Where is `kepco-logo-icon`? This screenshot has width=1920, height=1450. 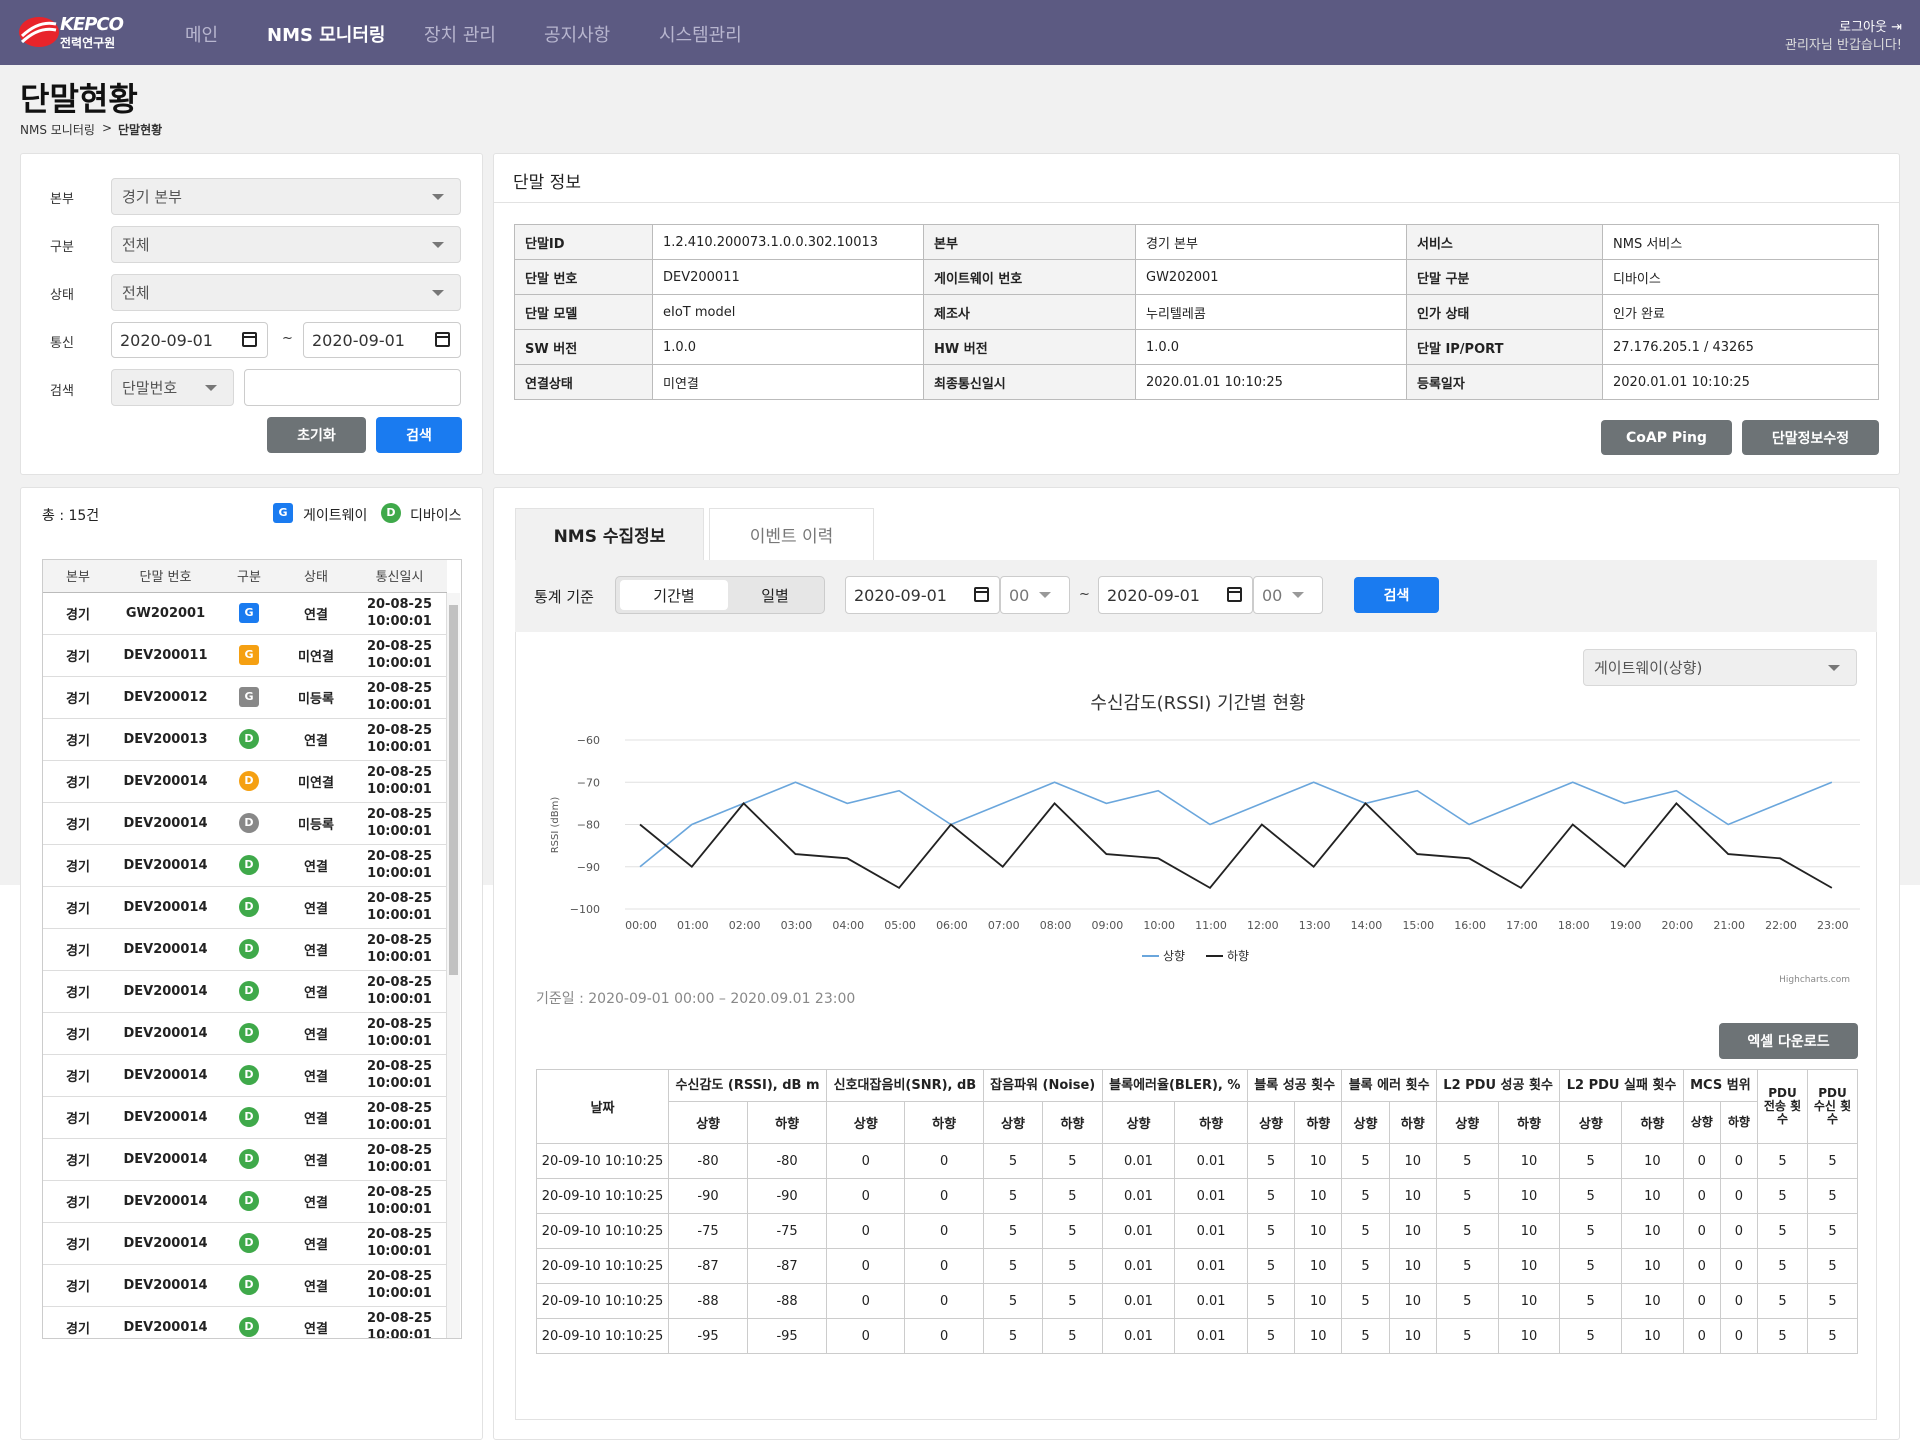 kepco-logo-icon is located at coordinates (39, 32).